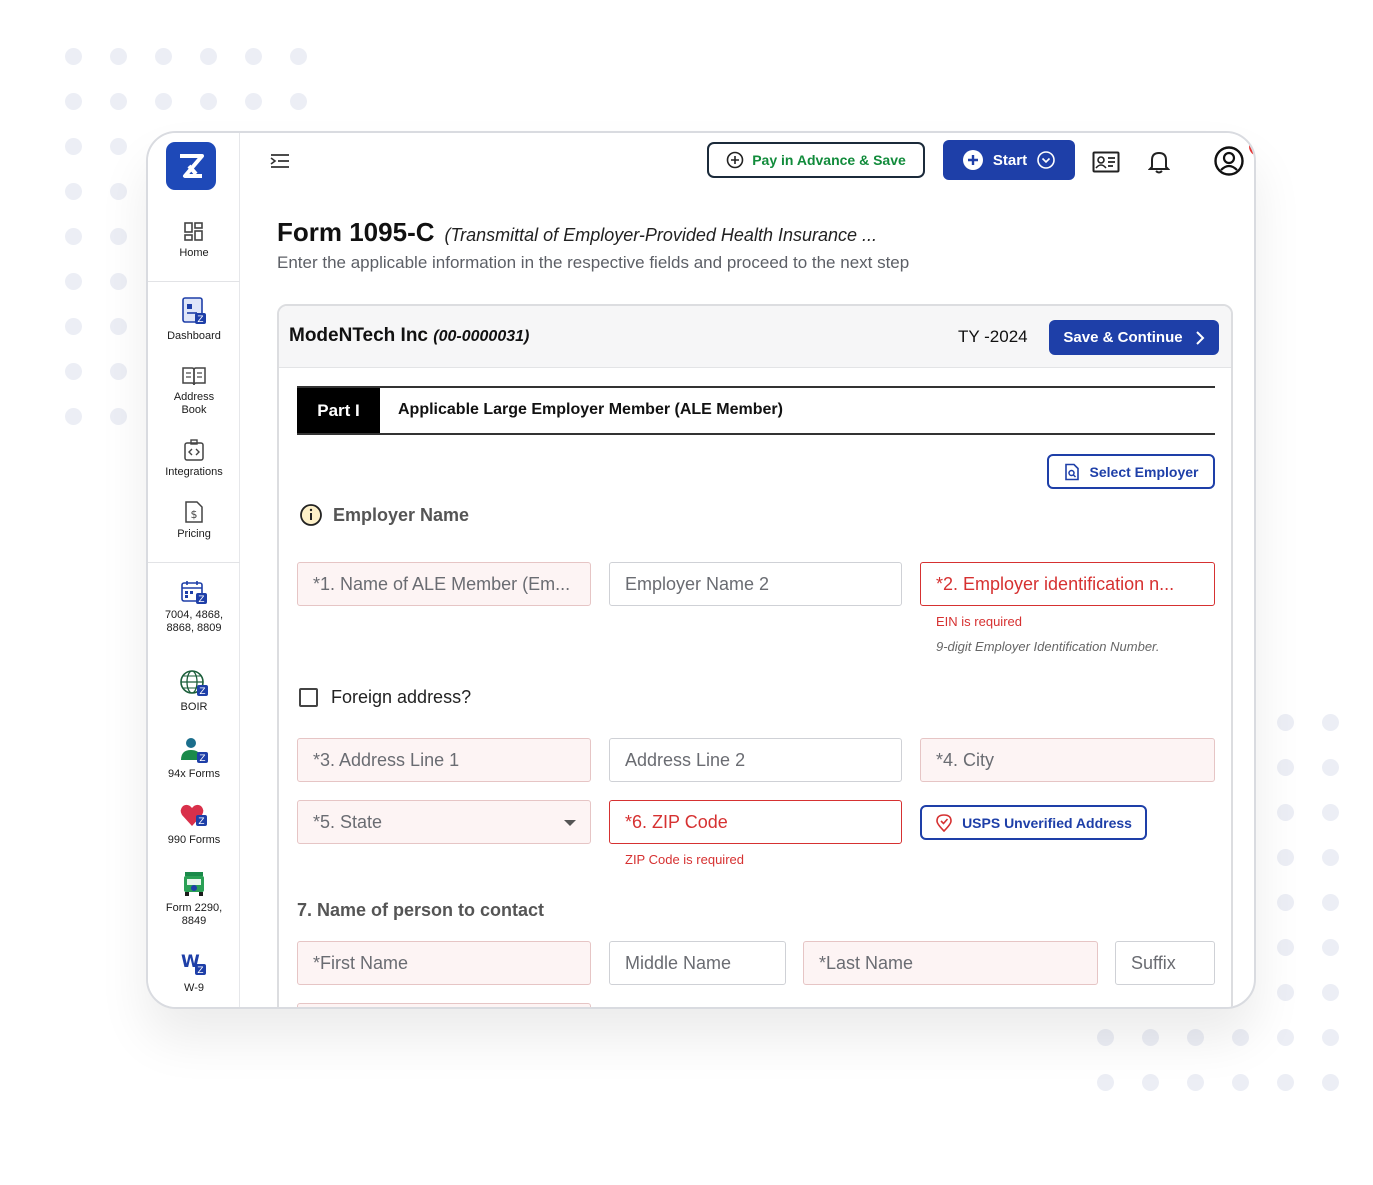 This screenshot has width=1373, height=1185. Describe the element at coordinates (444, 822) in the screenshot. I see `state-select: *5. State` at that location.